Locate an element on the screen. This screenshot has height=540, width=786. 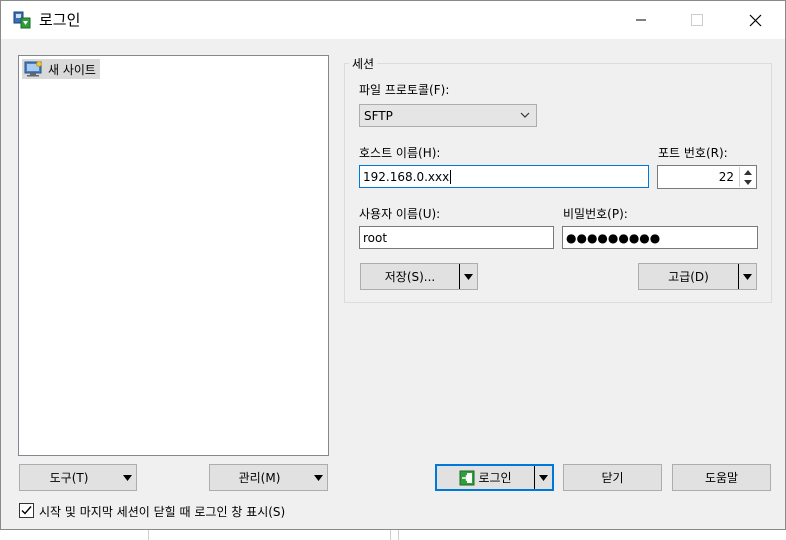
host-name-input: 192.168.0.xxx is located at coordinates (504, 176).